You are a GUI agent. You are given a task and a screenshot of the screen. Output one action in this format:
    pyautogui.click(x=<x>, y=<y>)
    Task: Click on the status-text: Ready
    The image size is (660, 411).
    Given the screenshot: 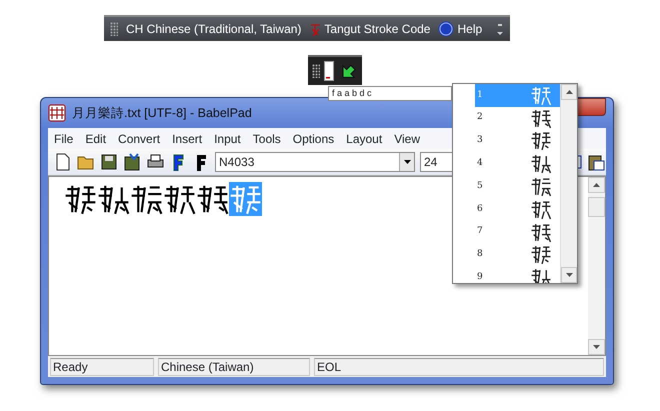 What is the action you would take?
    pyautogui.click(x=102, y=367)
    